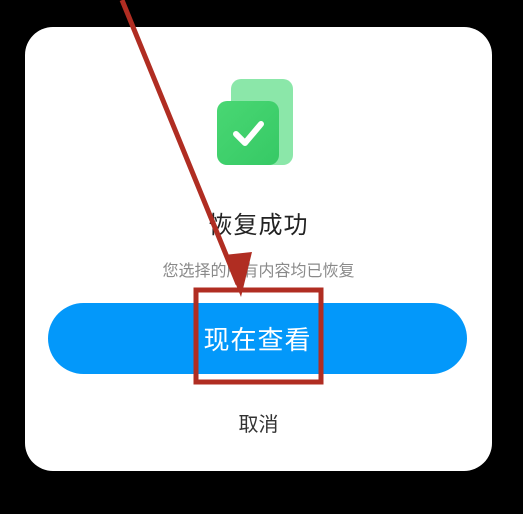  What do you see at coordinates (258, 225) in the screenshot?
I see `dialog-title: 恢复成功` at bounding box center [258, 225].